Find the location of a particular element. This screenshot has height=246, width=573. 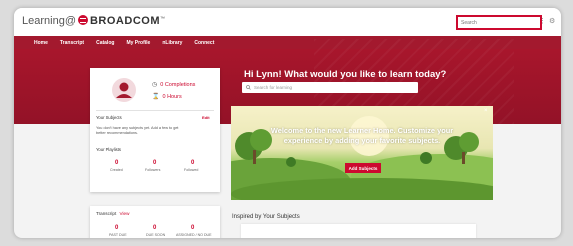

completions-text: 0 Completions is located at coordinates (178, 85).